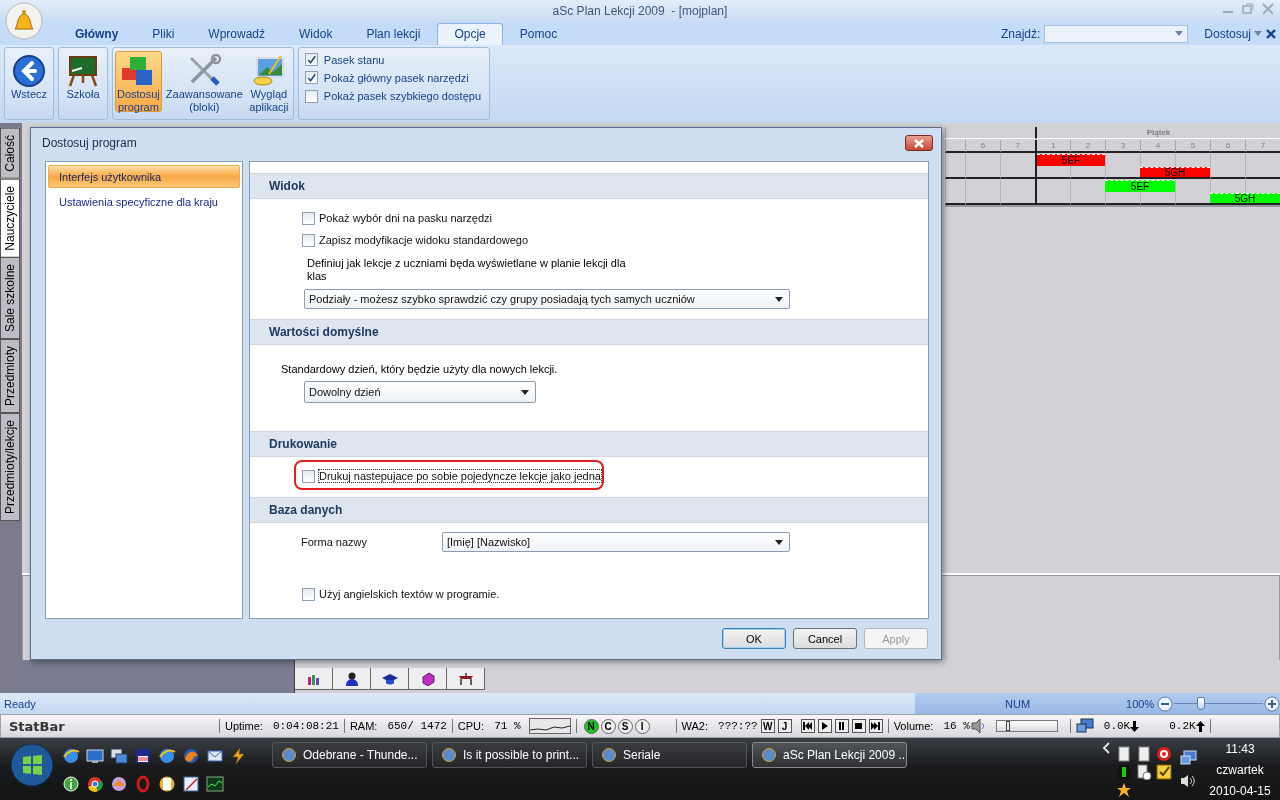 This screenshot has height=800, width=1280. Describe the element at coordinates (1192, 146) in the screenshot. I see `period-number: 5` at that location.